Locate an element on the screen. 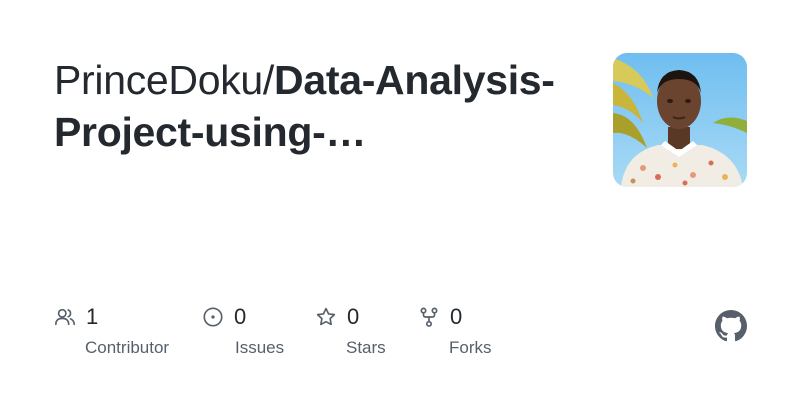 This screenshot has height=400, width=800. contributors-stat: 1 Contributor is located at coordinates (111, 330).